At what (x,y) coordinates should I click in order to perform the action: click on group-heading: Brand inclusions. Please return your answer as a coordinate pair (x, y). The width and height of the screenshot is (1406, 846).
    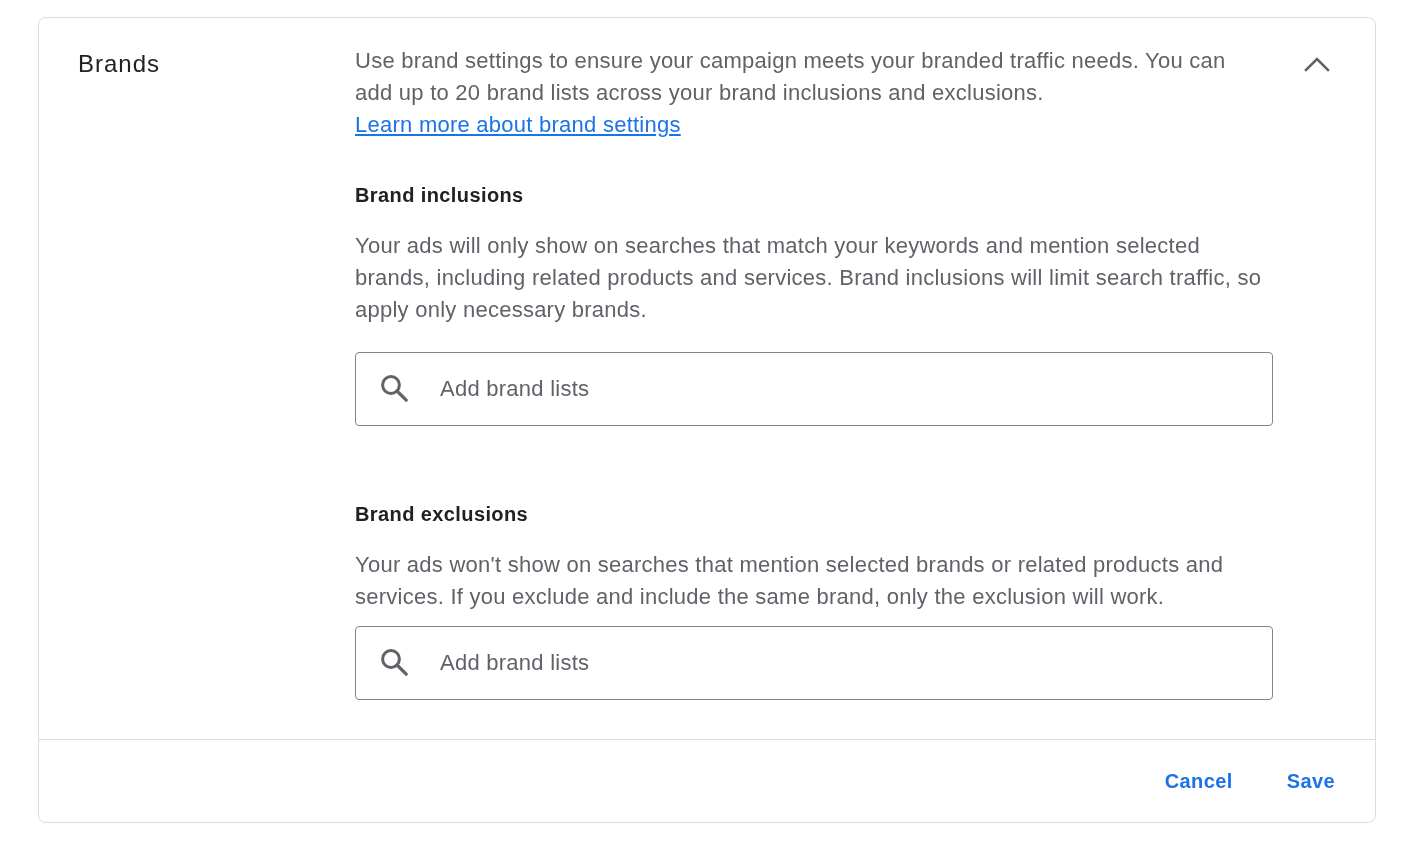
    Looking at the image, I should click on (440, 195).